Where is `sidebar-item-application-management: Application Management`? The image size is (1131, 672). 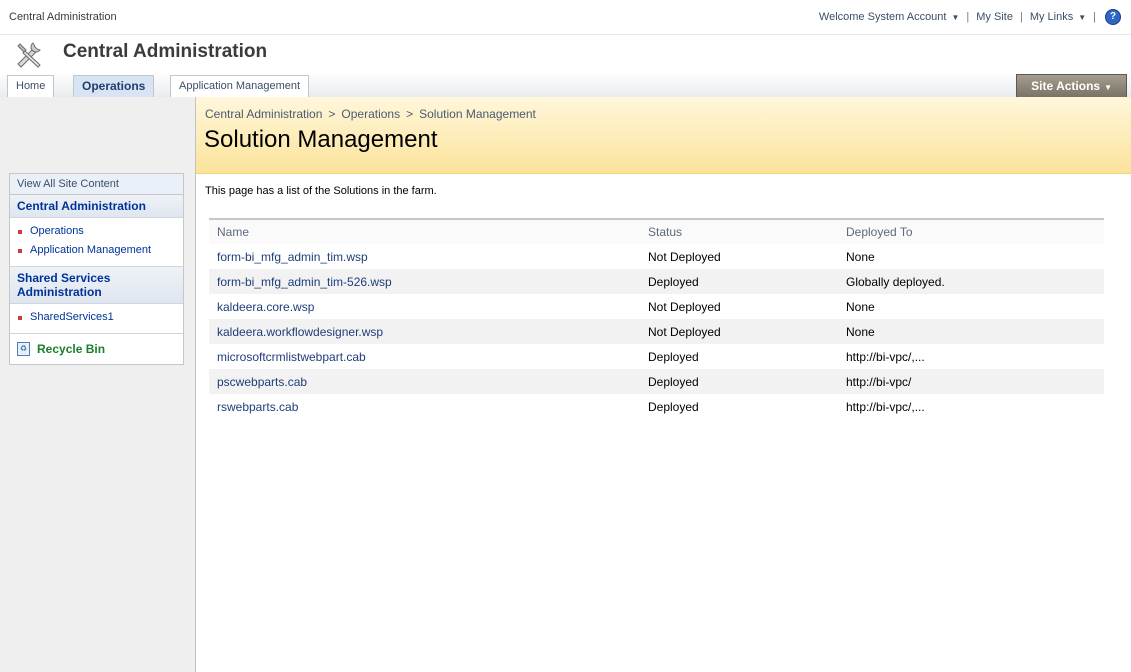 sidebar-item-application-management: Application Management is located at coordinates (96, 250).